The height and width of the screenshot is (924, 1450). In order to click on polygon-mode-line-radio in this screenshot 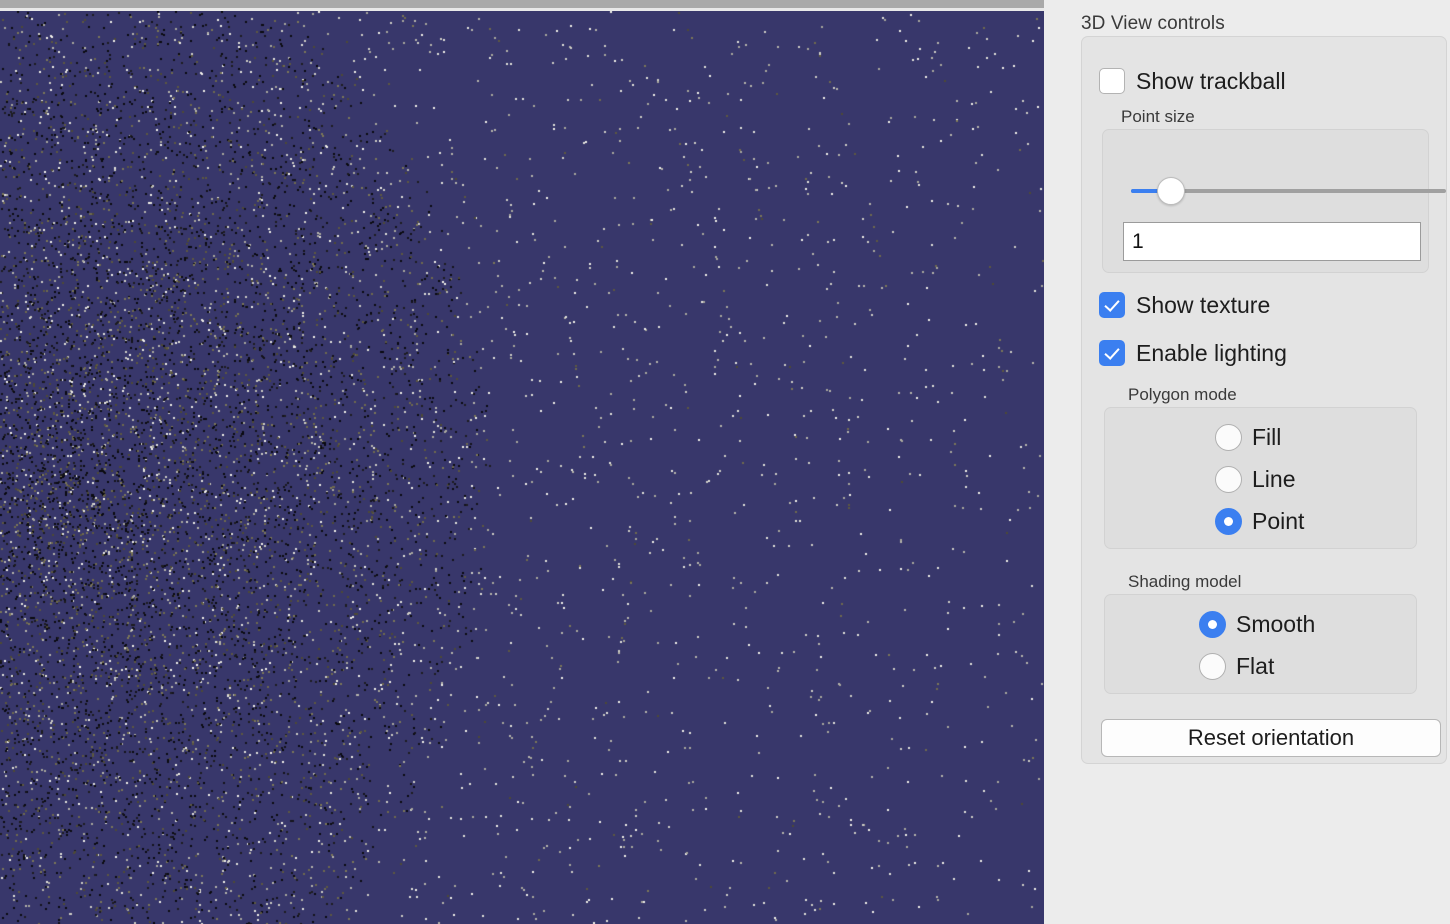, I will do `click(1228, 479)`.